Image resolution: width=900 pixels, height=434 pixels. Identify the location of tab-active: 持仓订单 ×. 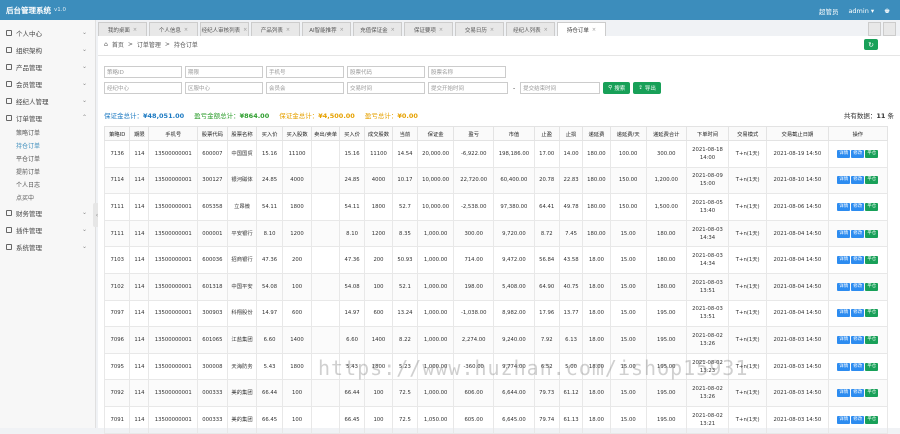
(581, 29).